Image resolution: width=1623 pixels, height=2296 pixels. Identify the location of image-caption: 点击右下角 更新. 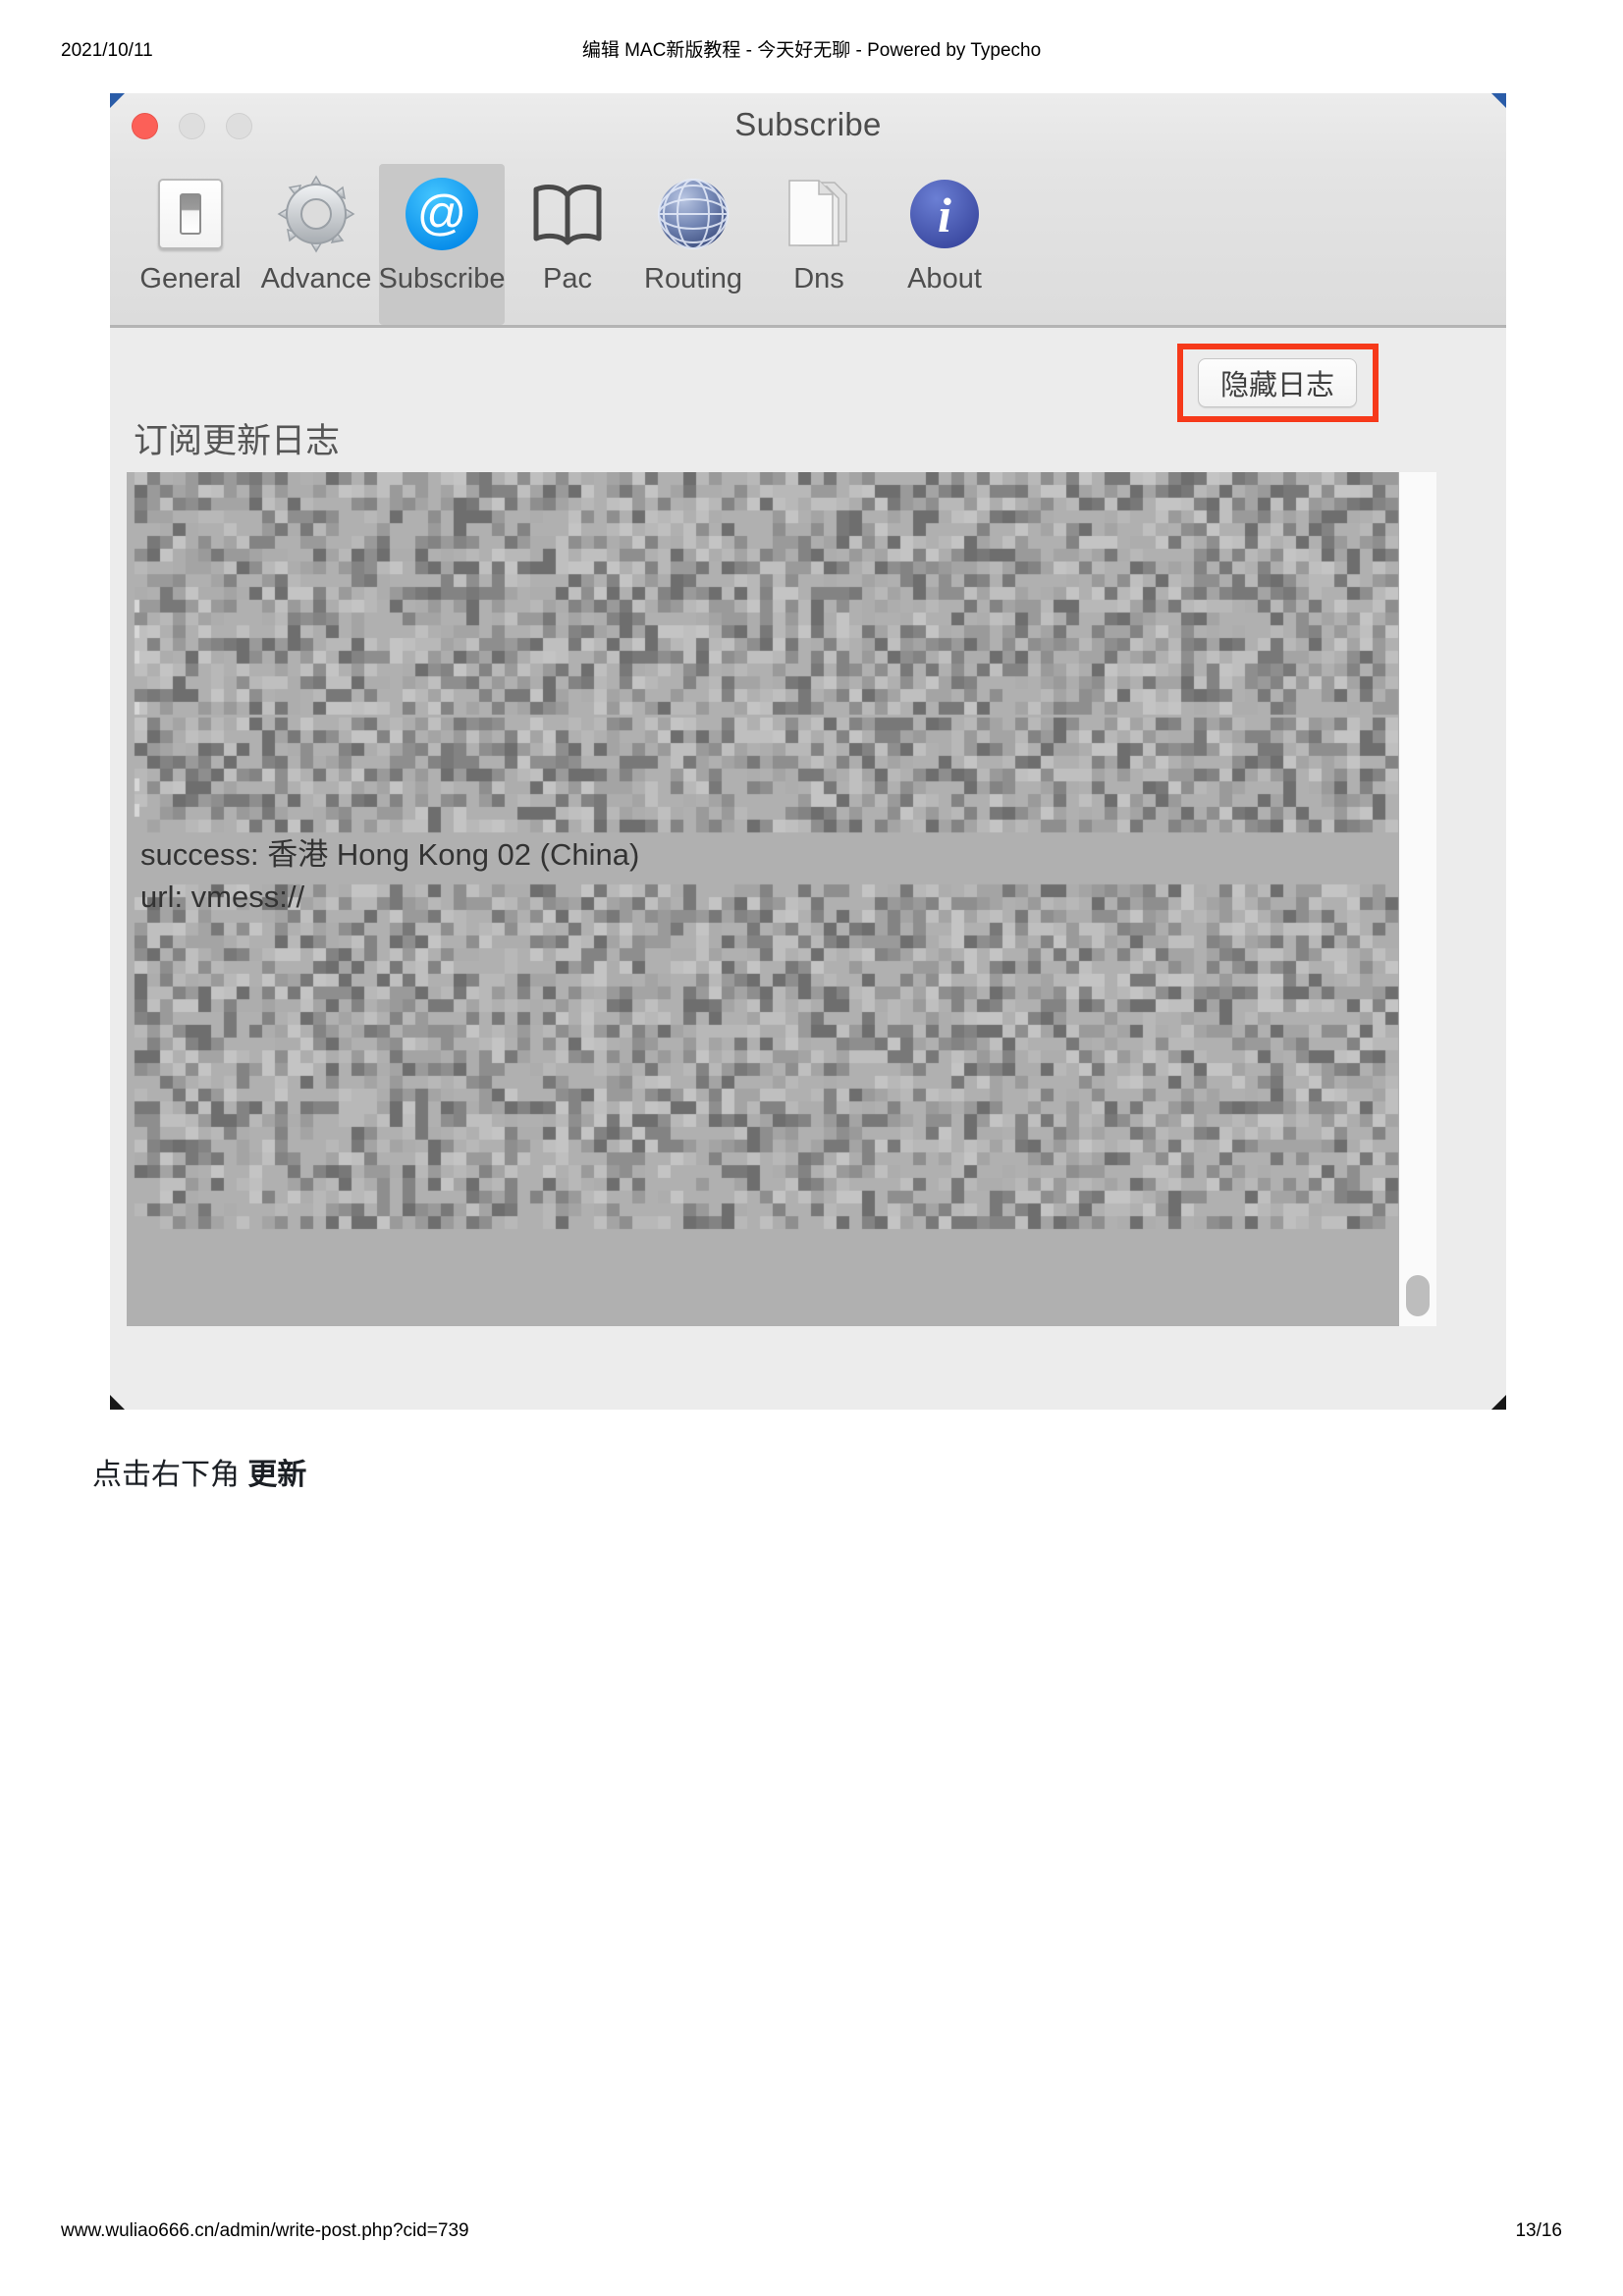
(199, 1475).